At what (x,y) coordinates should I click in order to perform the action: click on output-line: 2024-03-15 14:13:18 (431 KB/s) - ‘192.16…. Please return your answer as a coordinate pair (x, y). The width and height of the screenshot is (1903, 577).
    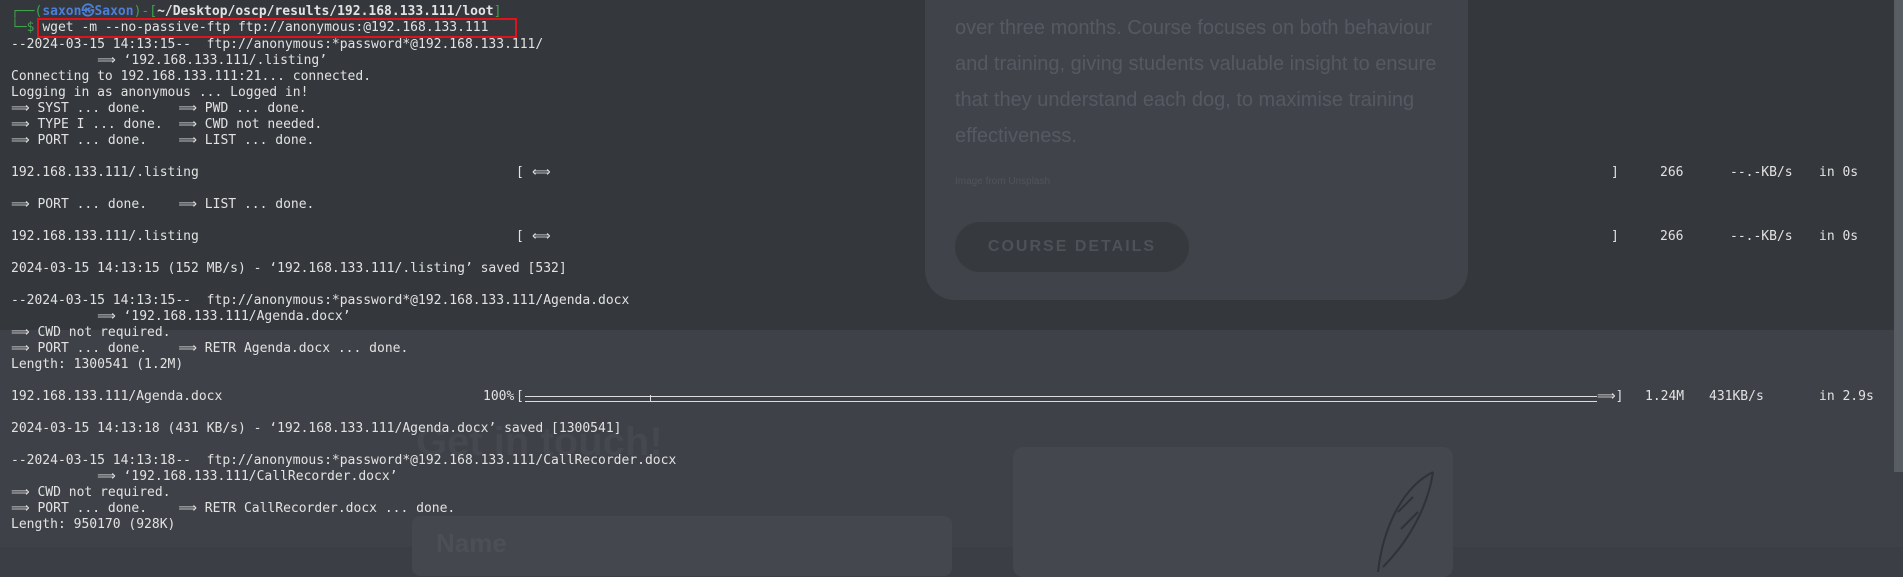
    Looking at the image, I should click on (316, 428).